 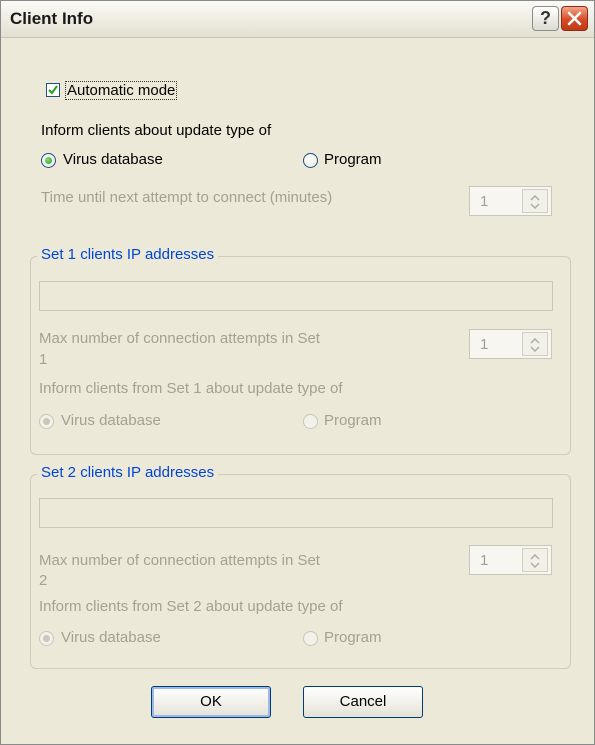 I want to click on radio-virus-database, so click(x=48, y=160).